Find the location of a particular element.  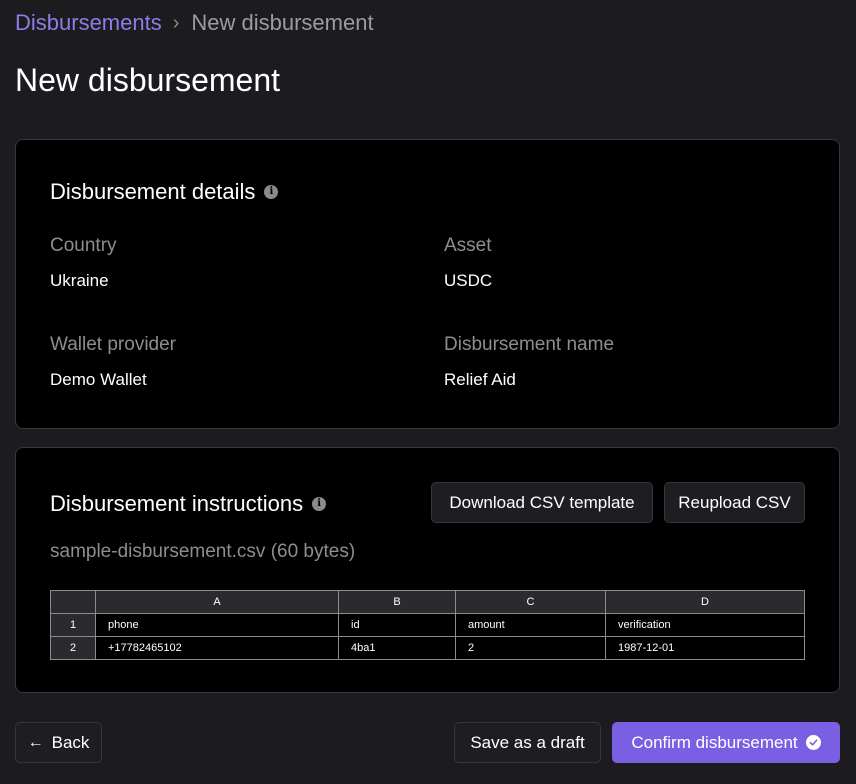

download-csv-template-button: Download CSV template is located at coordinates (542, 502).